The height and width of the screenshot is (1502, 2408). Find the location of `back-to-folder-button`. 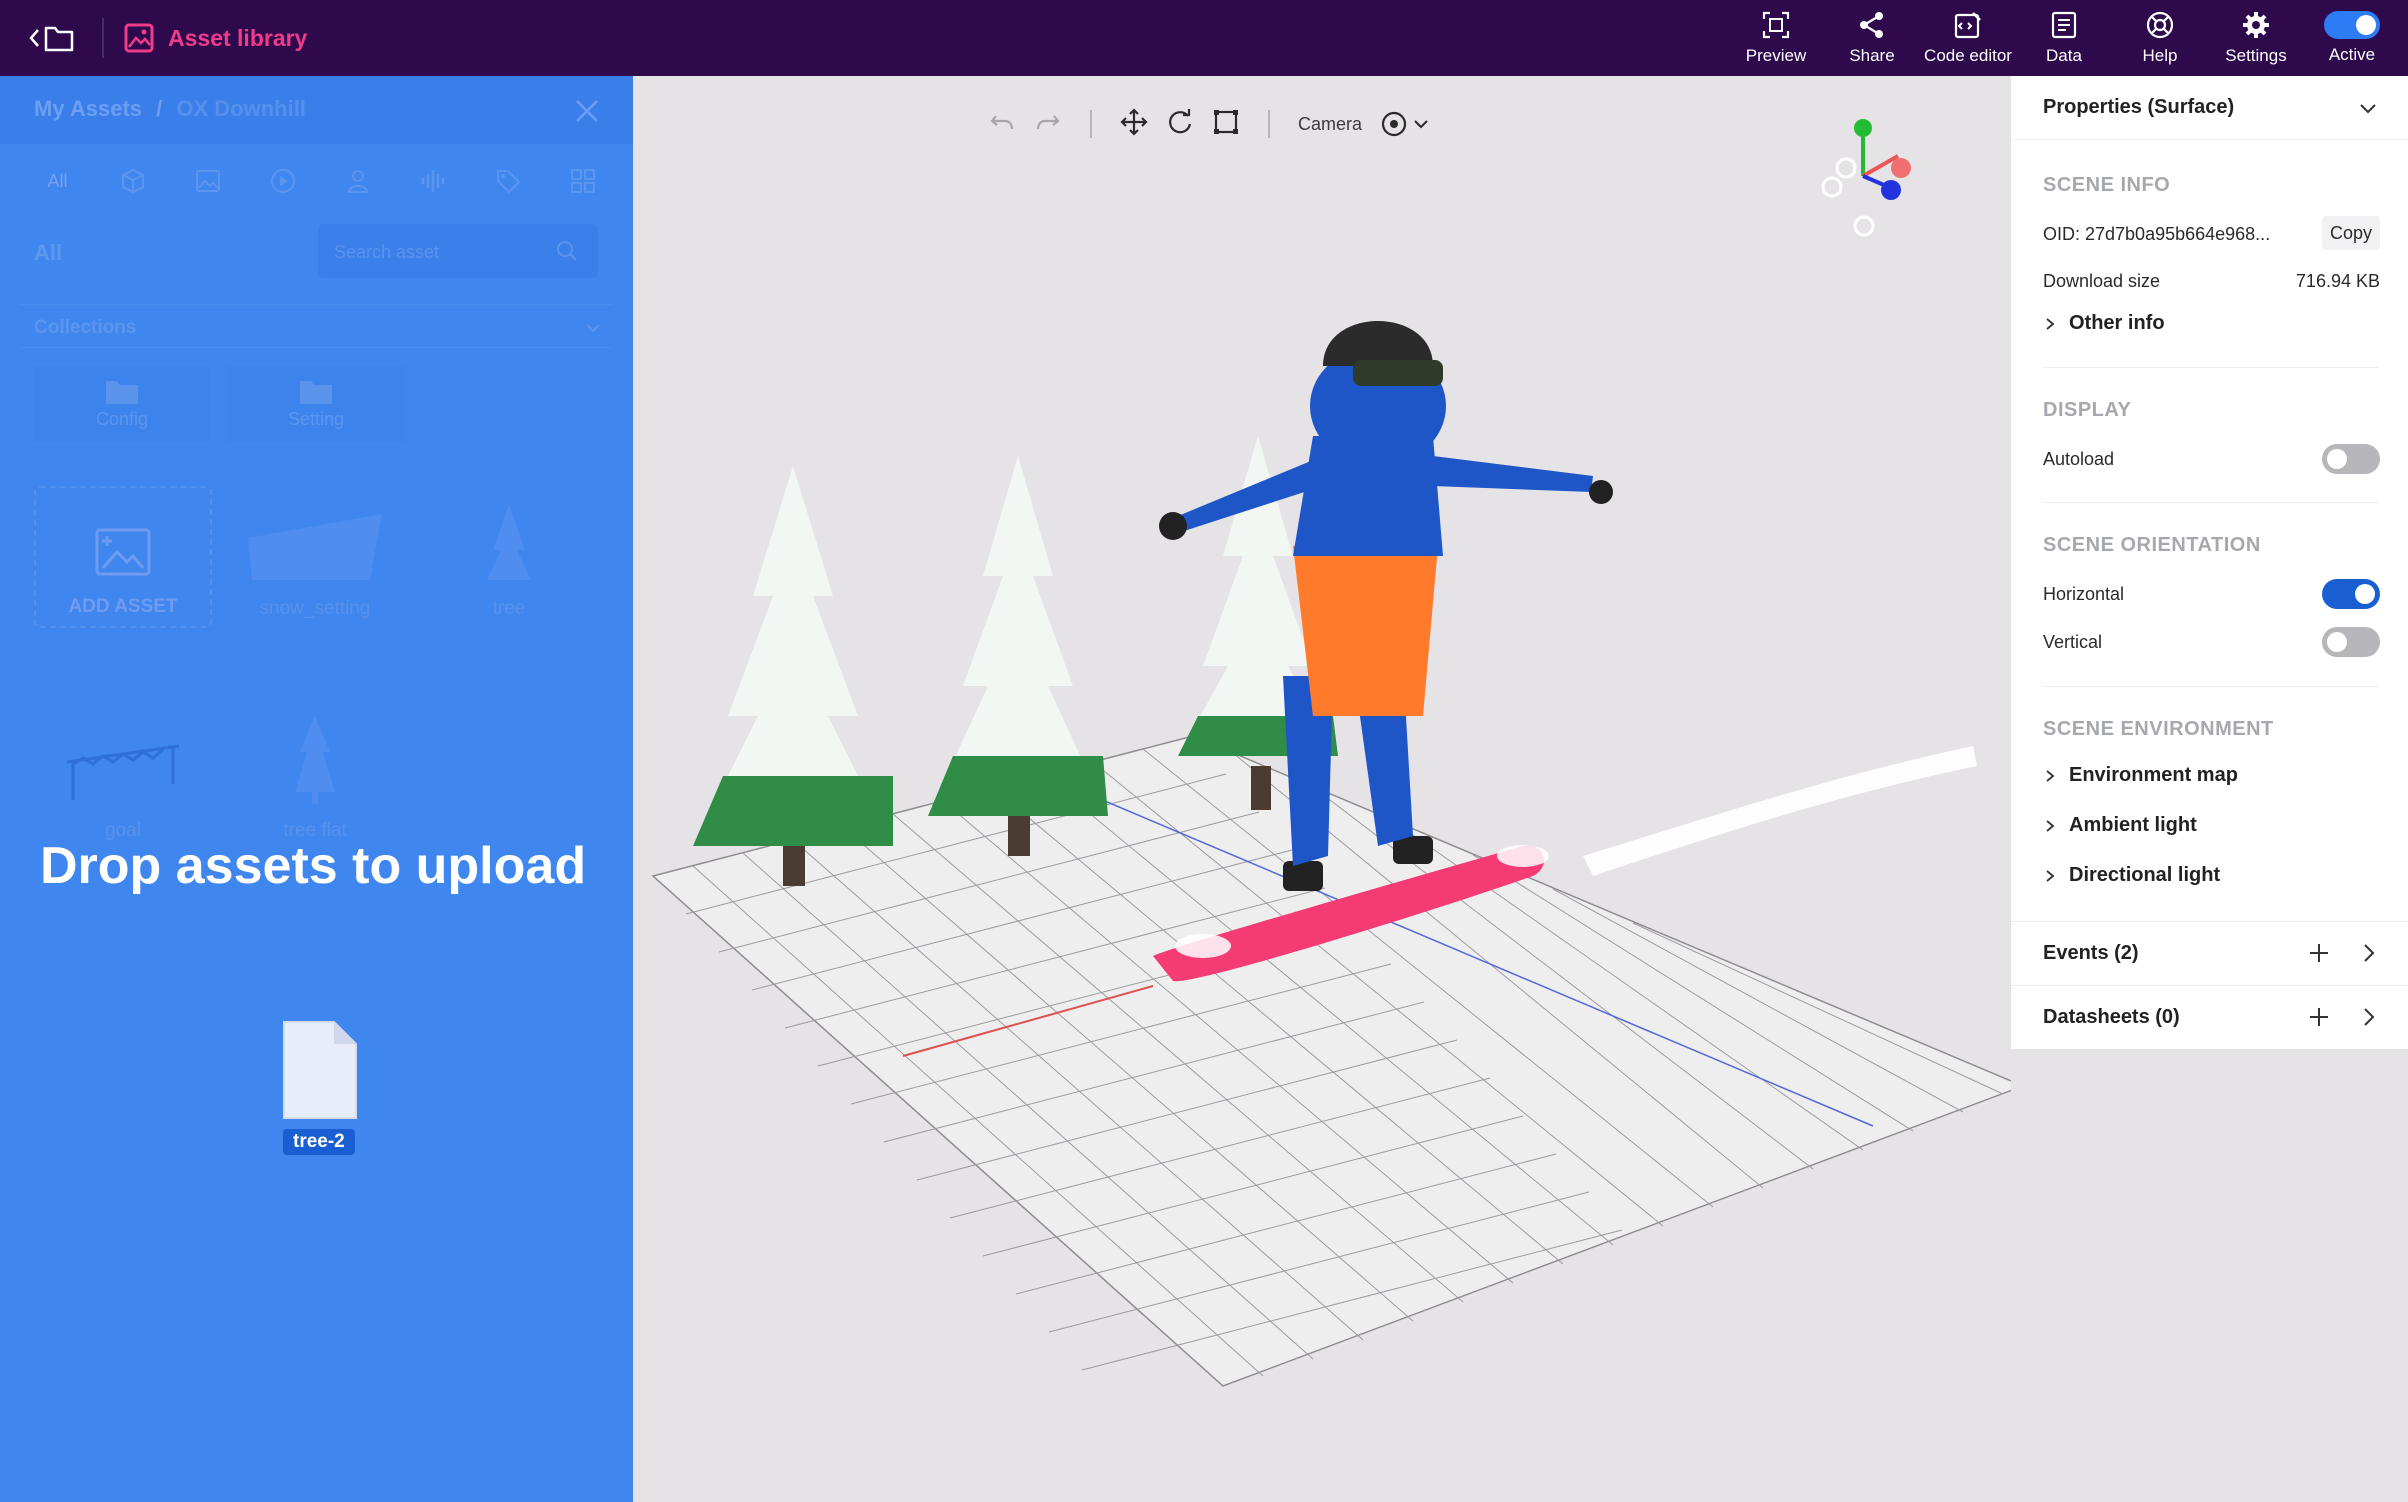

back-to-folder-button is located at coordinates (58, 38).